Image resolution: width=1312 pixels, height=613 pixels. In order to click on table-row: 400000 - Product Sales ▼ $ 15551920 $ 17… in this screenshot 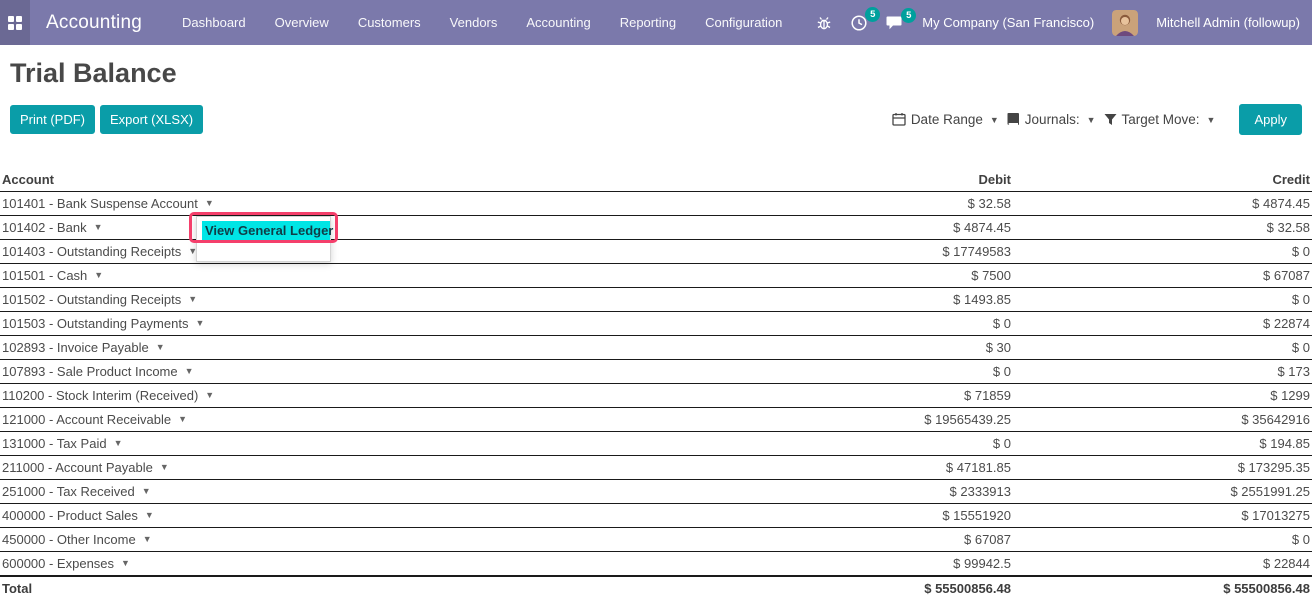, I will do `click(656, 515)`.